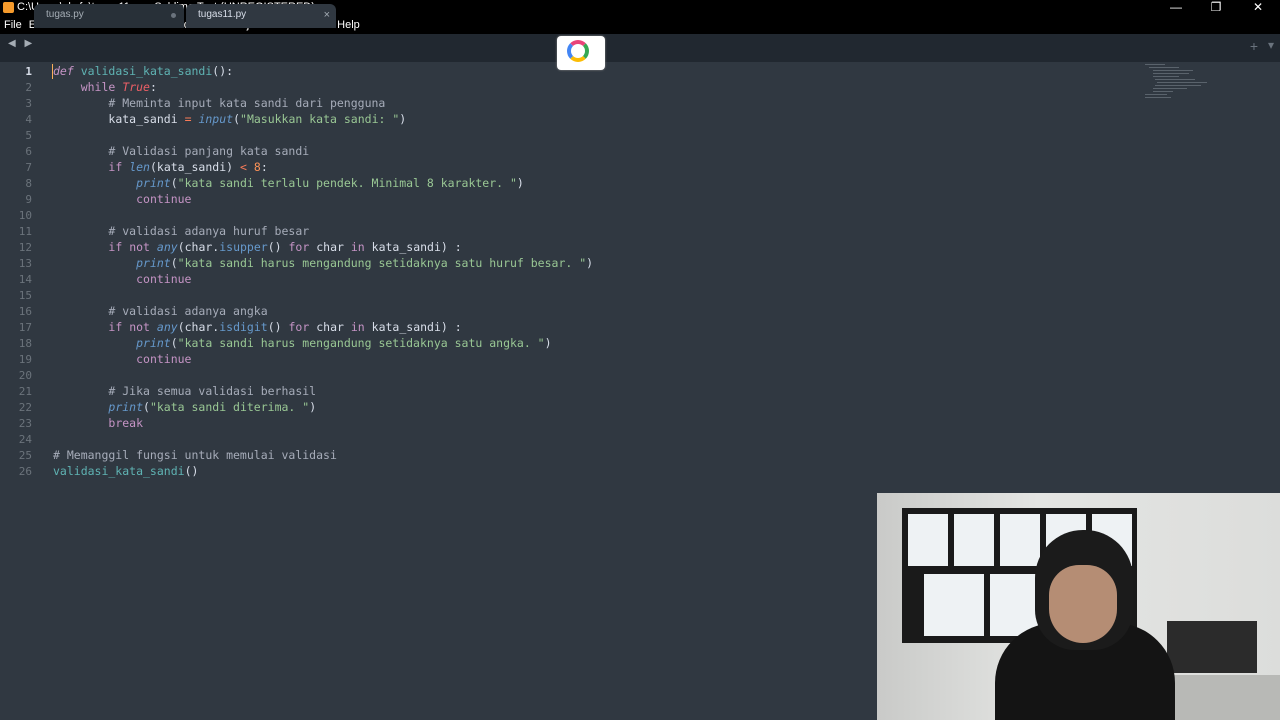 The image size is (1280, 720). What do you see at coordinates (1083, 604) in the screenshot?
I see `webcam-person-face` at bounding box center [1083, 604].